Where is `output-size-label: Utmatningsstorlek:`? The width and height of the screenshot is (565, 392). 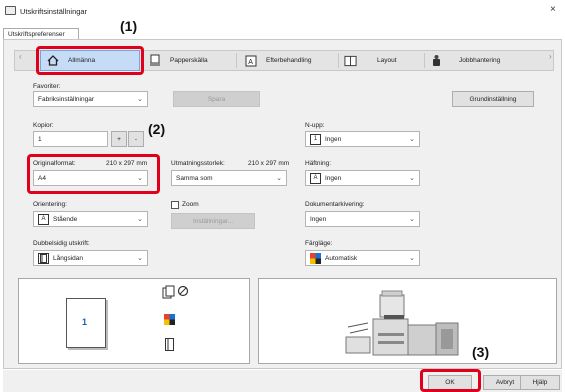 output-size-label: Utmatningsstorlek: is located at coordinates (198, 163).